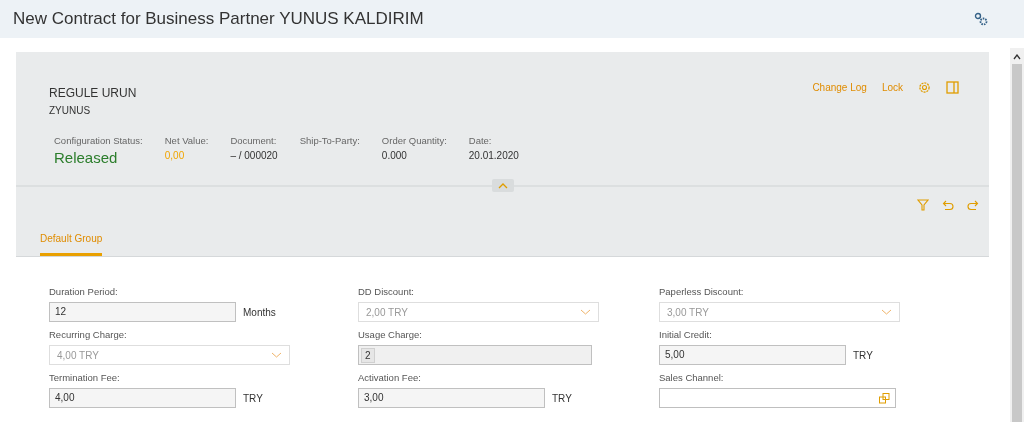 This screenshot has height=422, width=1024. What do you see at coordinates (84, 291) in the screenshot?
I see `field-label: Duration Period:` at bounding box center [84, 291].